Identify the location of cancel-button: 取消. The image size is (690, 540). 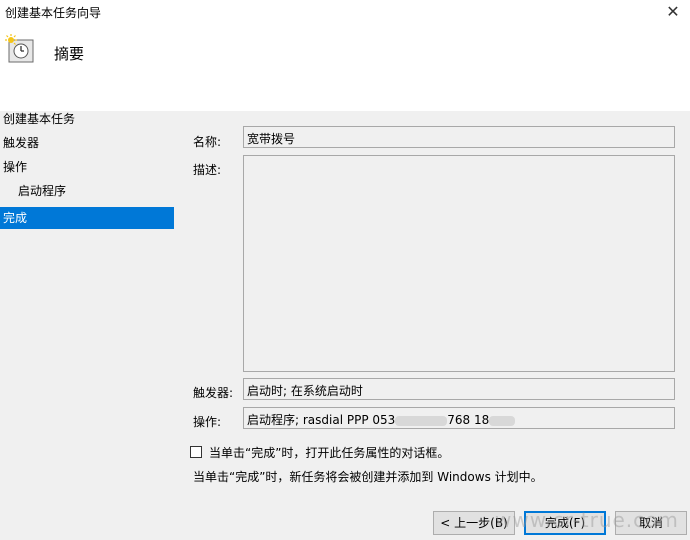
(651, 523).